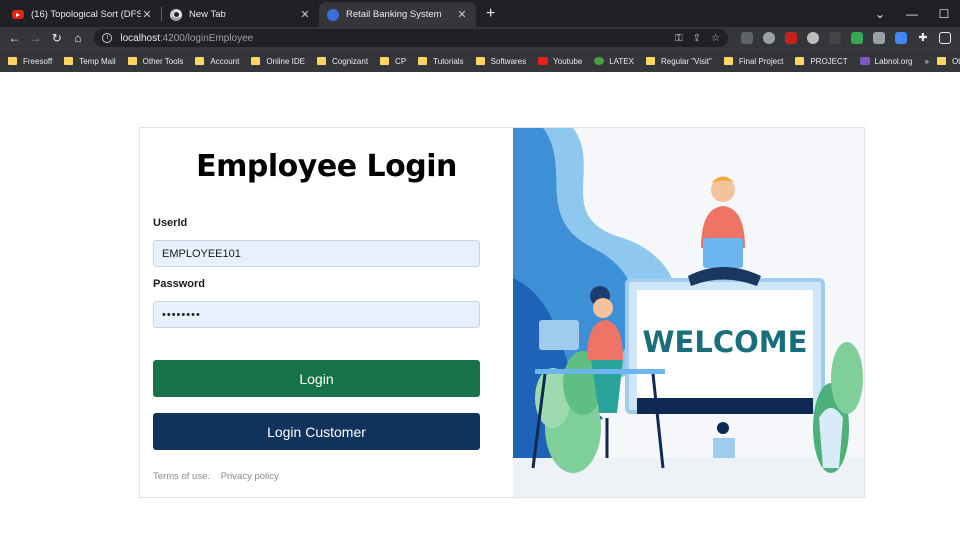 Image resolution: width=960 pixels, height=540 pixels. I want to click on monitor-button, so click(723, 428).